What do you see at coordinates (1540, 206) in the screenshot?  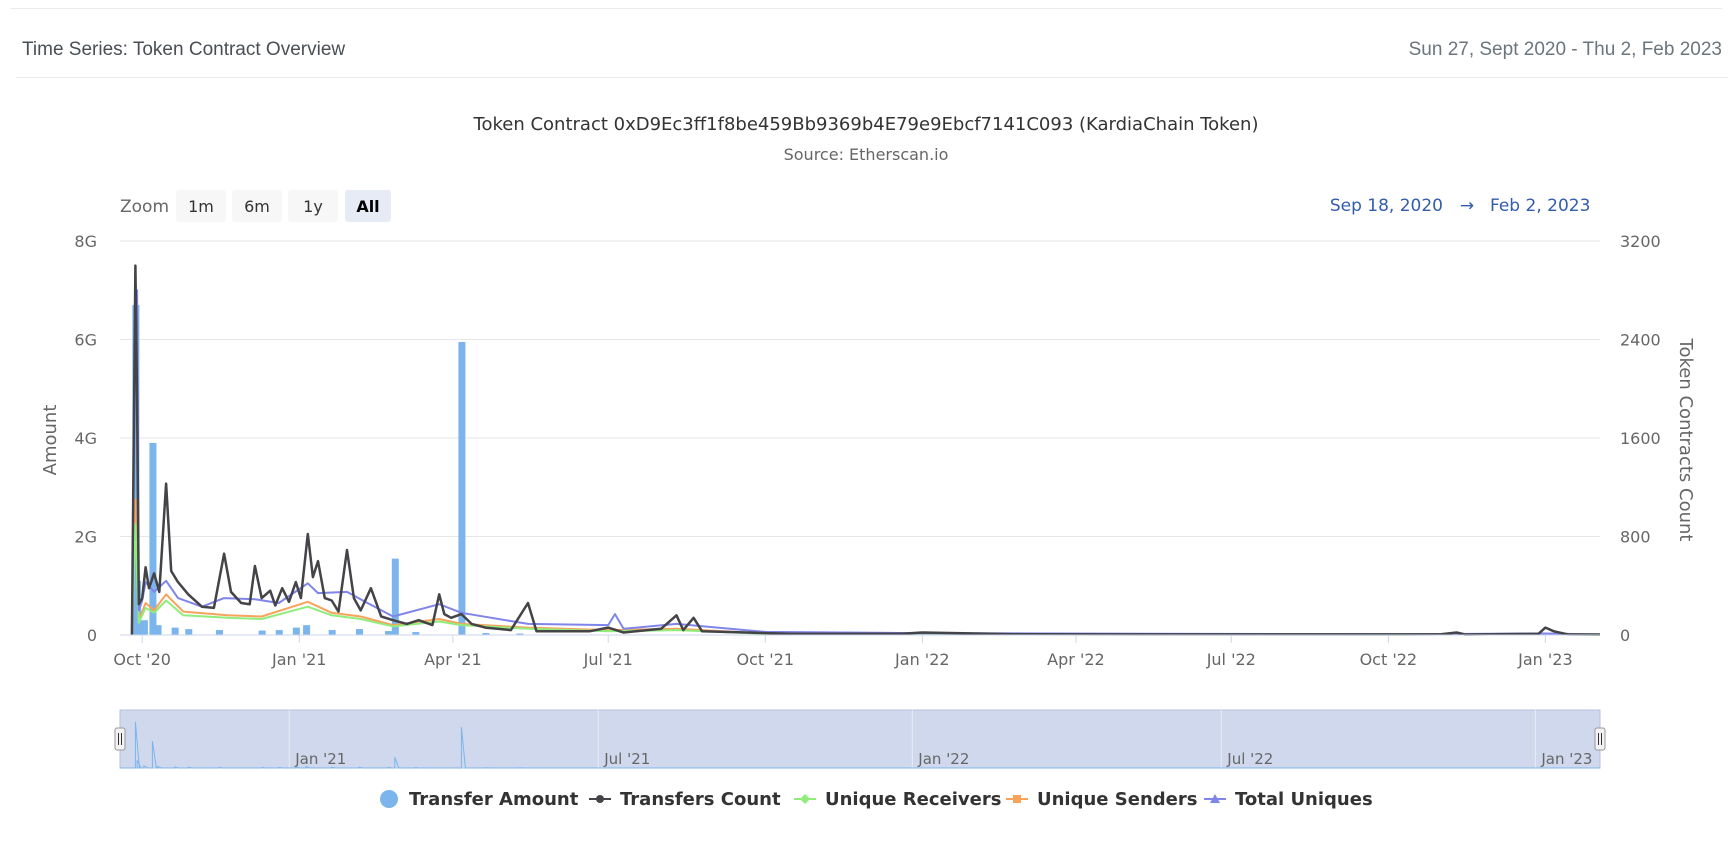 I see `range-to: Feb 2, 2023` at bounding box center [1540, 206].